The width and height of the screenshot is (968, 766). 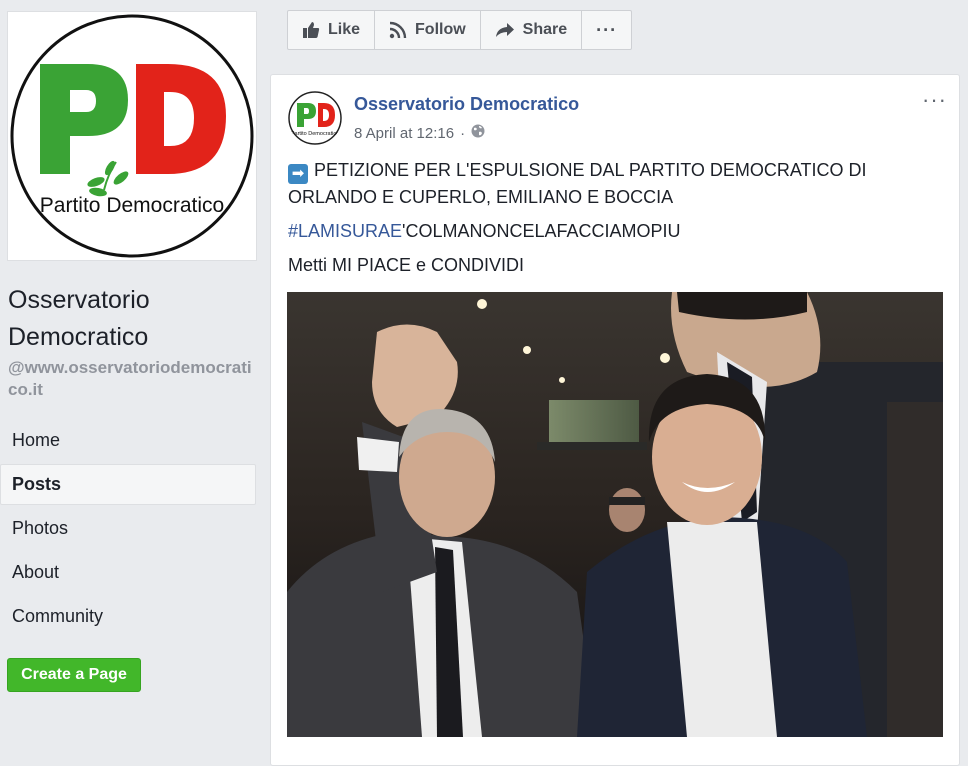 I want to click on hashtag-rest: 'COLMANONCELAFACCIAMOPIU, so click(x=541, y=231).